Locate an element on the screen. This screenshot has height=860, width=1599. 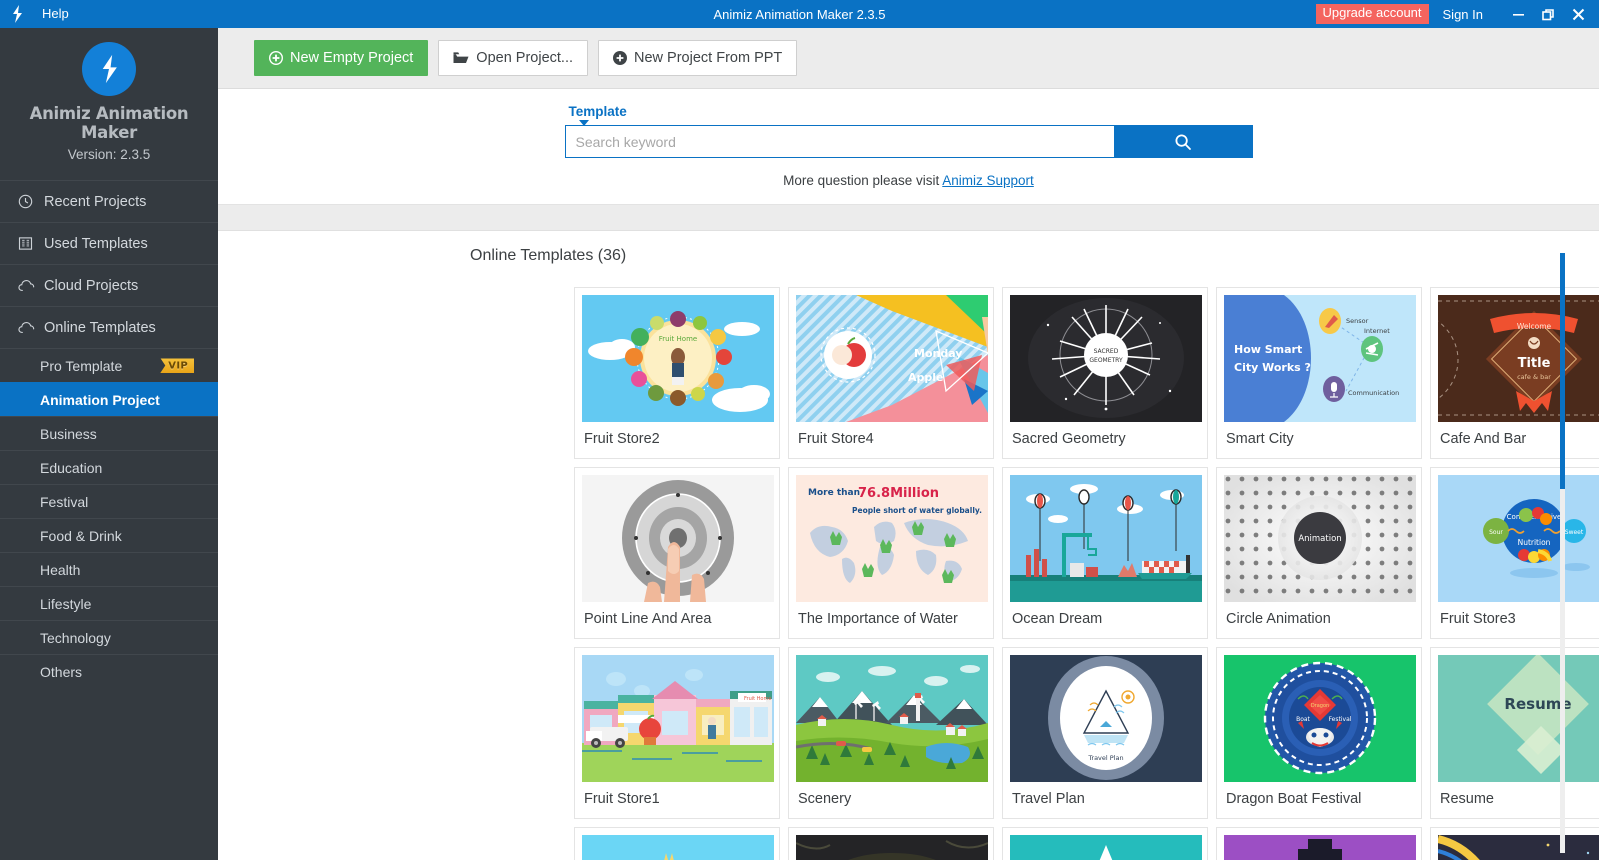
sidebar-item-used-templates: Used Templates is located at coordinates (109, 243).